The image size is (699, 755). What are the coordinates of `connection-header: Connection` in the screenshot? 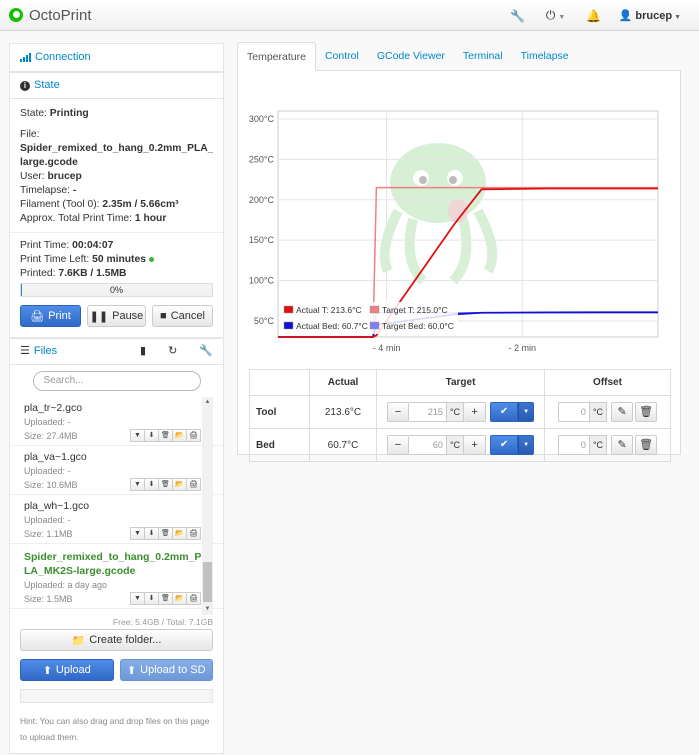 It's located at (116, 57).